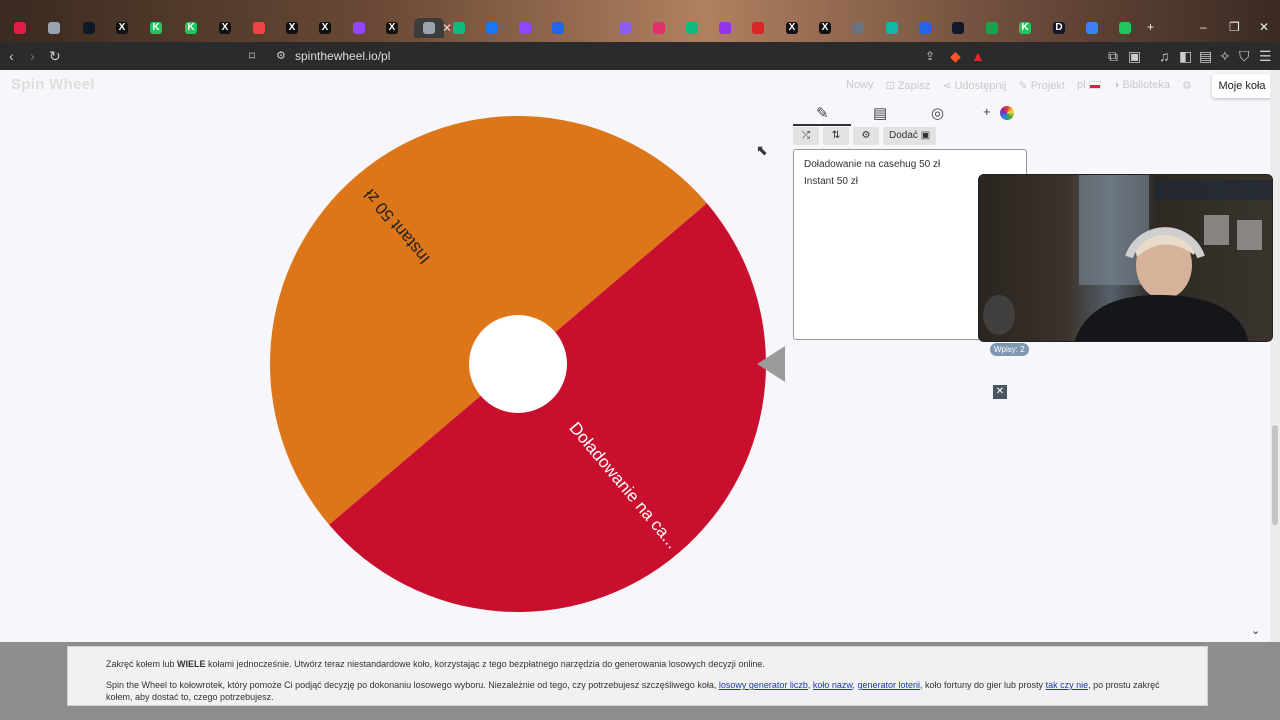  Describe the element at coordinates (281, 56) in the screenshot. I see `site-settings-icon: ⚙` at that location.